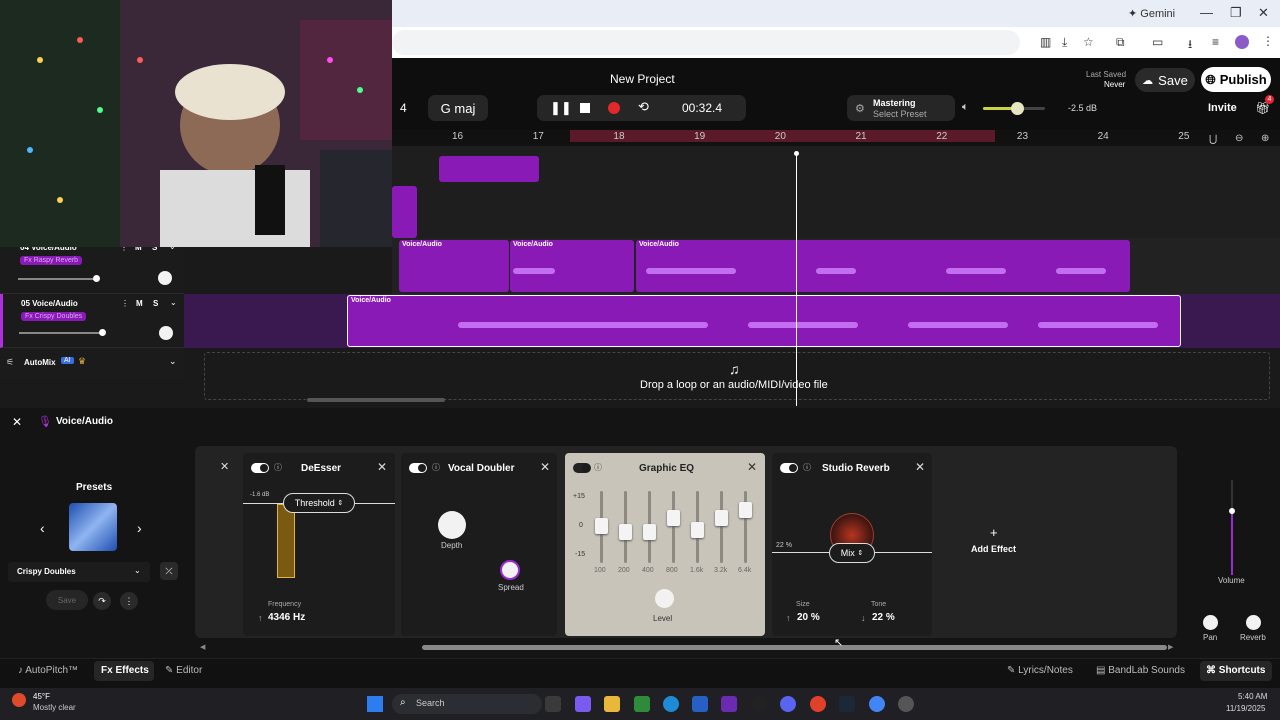  What do you see at coordinates (92, 321) in the screenshot?
I see `track-header-05: 05 Voice/Audio Fx Crispy Doubles ⋮ M S ⌄` at bounding box center [92, 321].